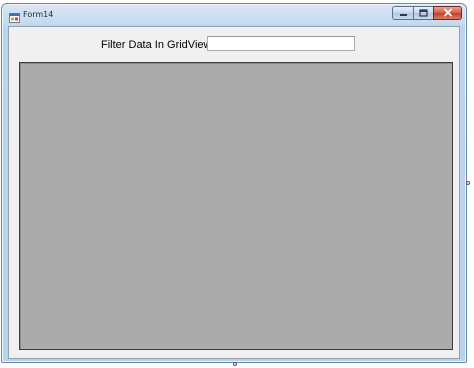 The image size is (474, 368). I want to click on caption-buttons, so click(427, 13).